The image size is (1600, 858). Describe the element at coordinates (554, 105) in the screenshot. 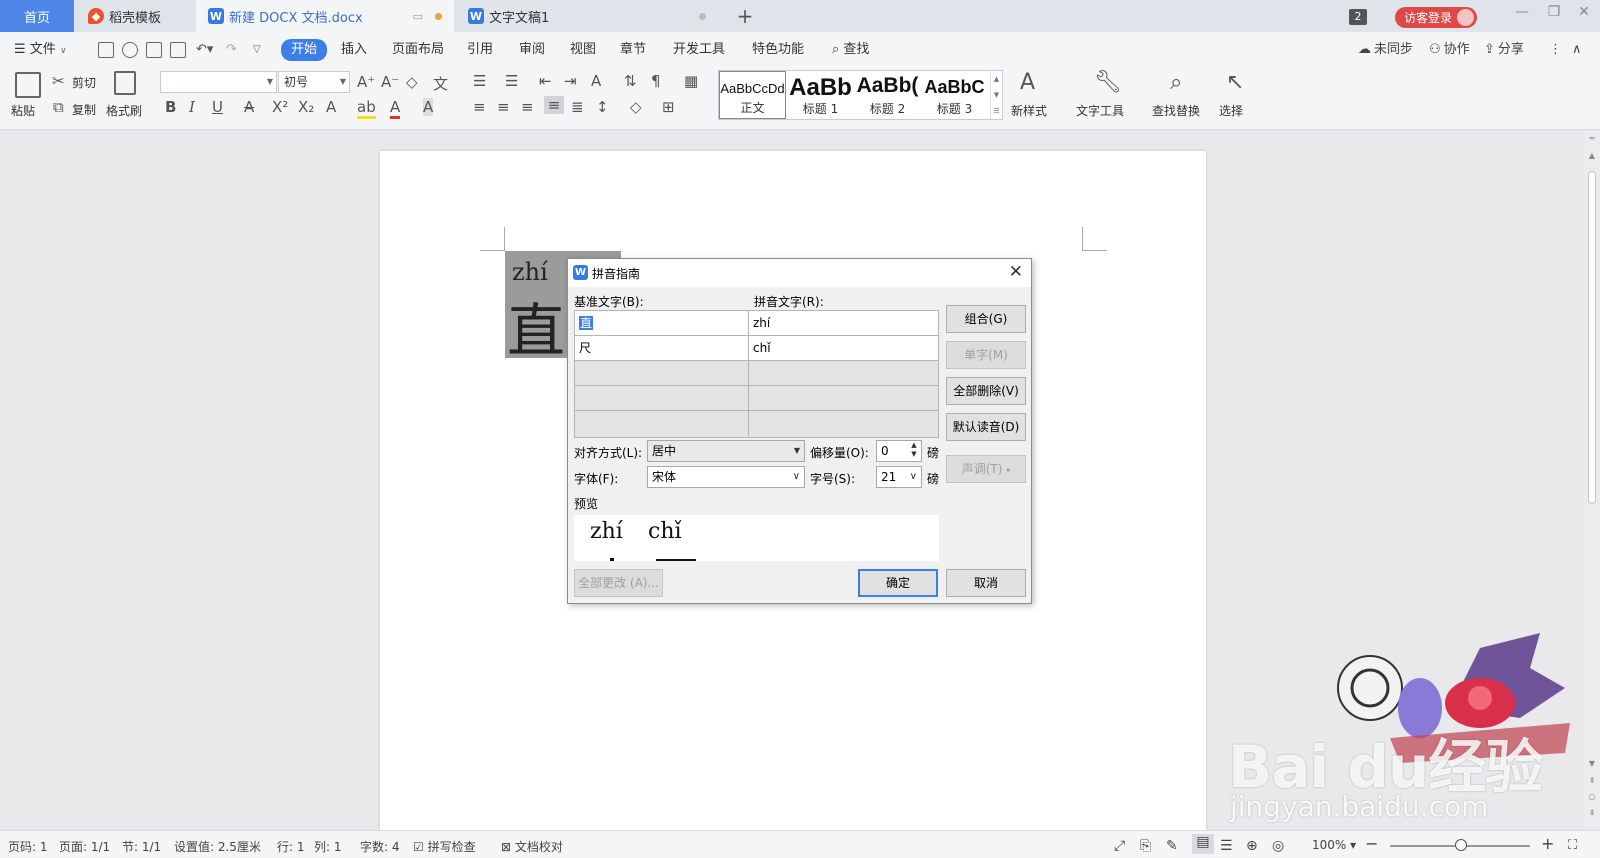

I see `justify-icon: ≡` at that location.